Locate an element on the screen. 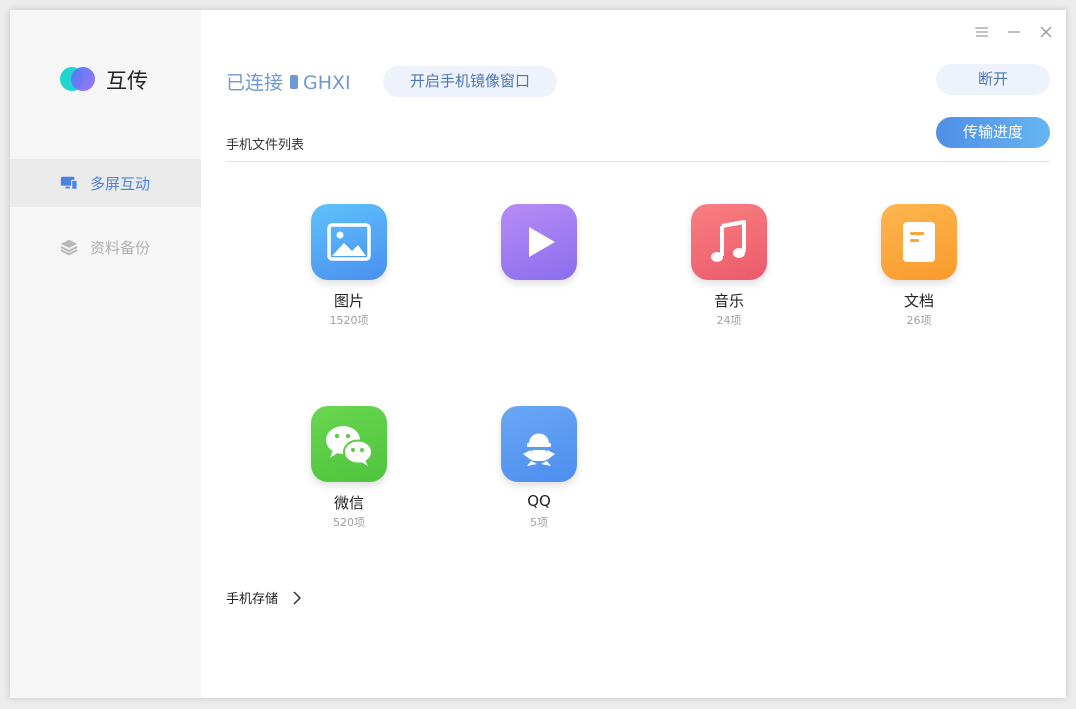  category-name: 文档 is located at coordinates (918, 301).